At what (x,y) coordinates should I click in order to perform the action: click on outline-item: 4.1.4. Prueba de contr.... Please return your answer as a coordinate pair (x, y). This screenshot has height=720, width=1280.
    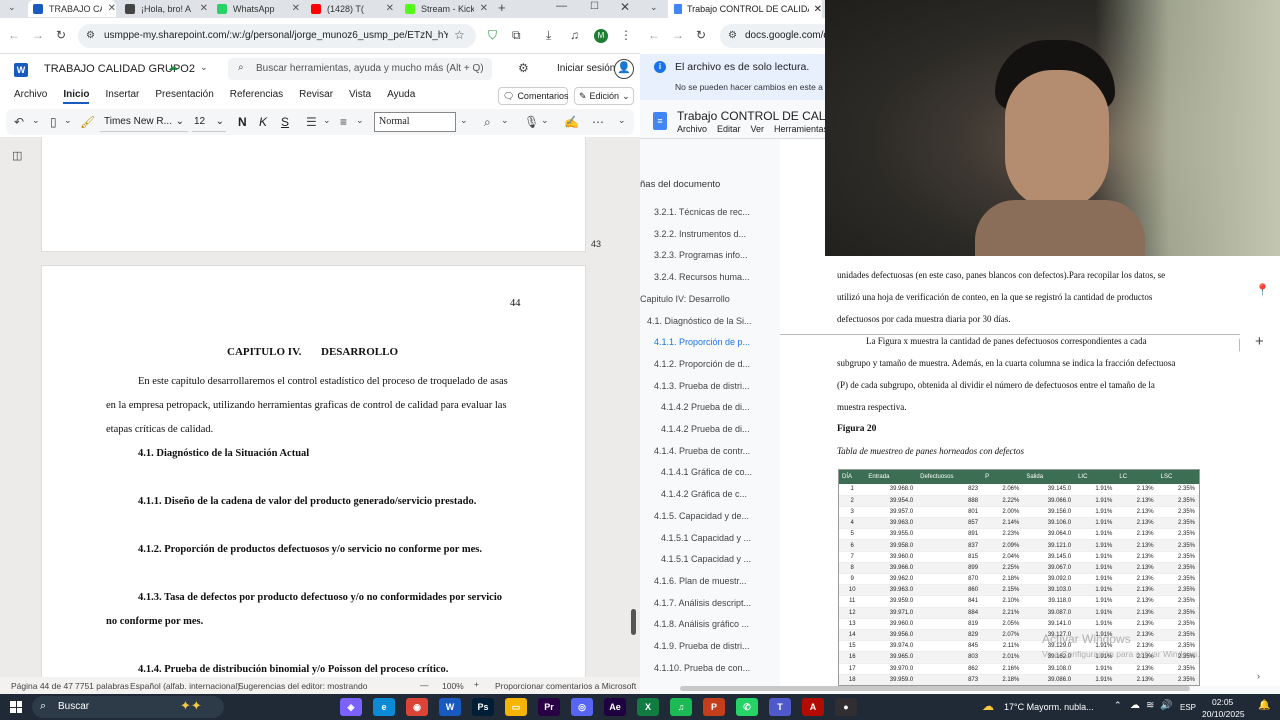
    Looking at the image, I should click on (702, 451).